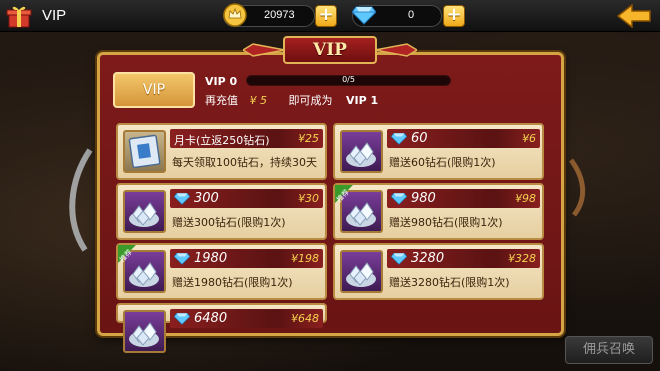  Describe the element at coordinates (634, 16) in the screenshot. I see `back-arrow-icon` at that location.